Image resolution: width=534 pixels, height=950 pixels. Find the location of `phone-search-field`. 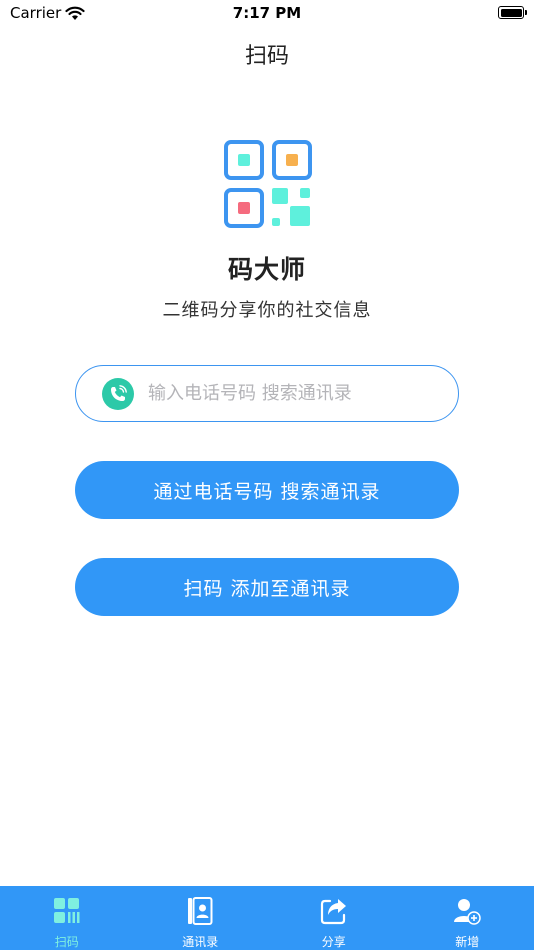

phone-search-field is located at coordinates (267, 393).